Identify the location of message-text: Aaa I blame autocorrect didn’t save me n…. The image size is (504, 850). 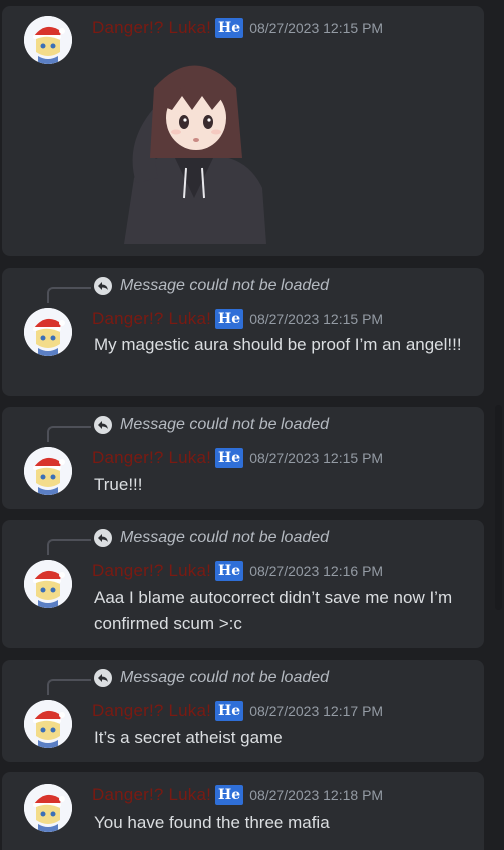
(273, 610).